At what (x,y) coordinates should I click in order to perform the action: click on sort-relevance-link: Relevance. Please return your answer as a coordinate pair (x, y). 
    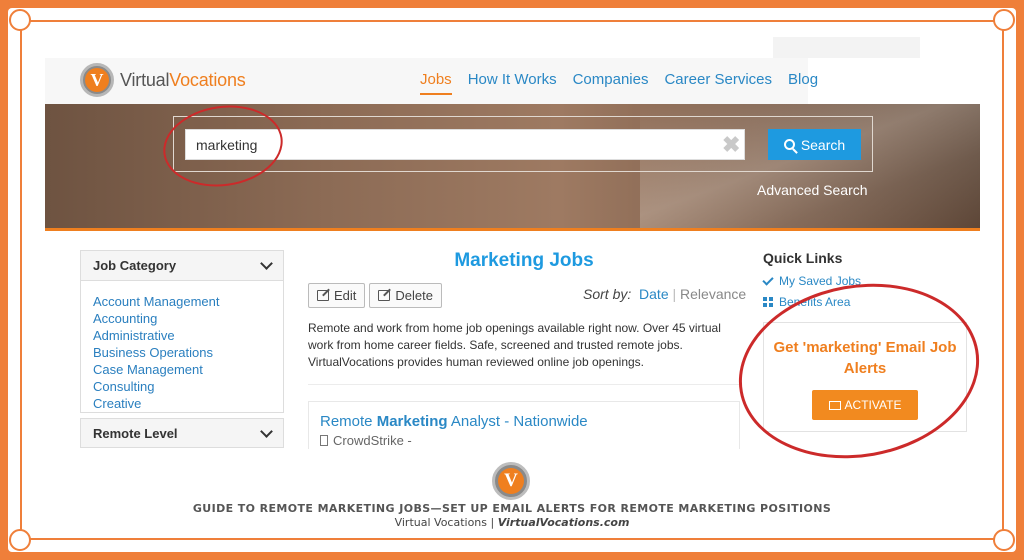
    Looking at the image, I should click on (713, 294).